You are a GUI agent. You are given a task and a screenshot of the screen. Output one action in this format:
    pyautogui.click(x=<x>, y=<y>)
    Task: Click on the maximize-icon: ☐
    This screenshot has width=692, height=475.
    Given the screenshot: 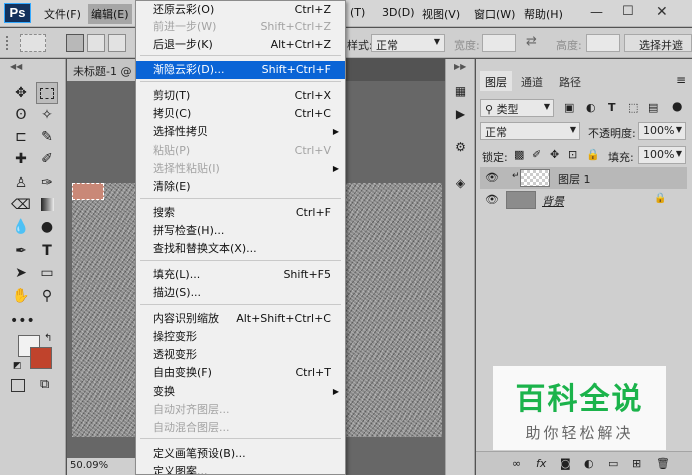 What is the action you would take?
    pyautogui.click(x=628, y=11)
    